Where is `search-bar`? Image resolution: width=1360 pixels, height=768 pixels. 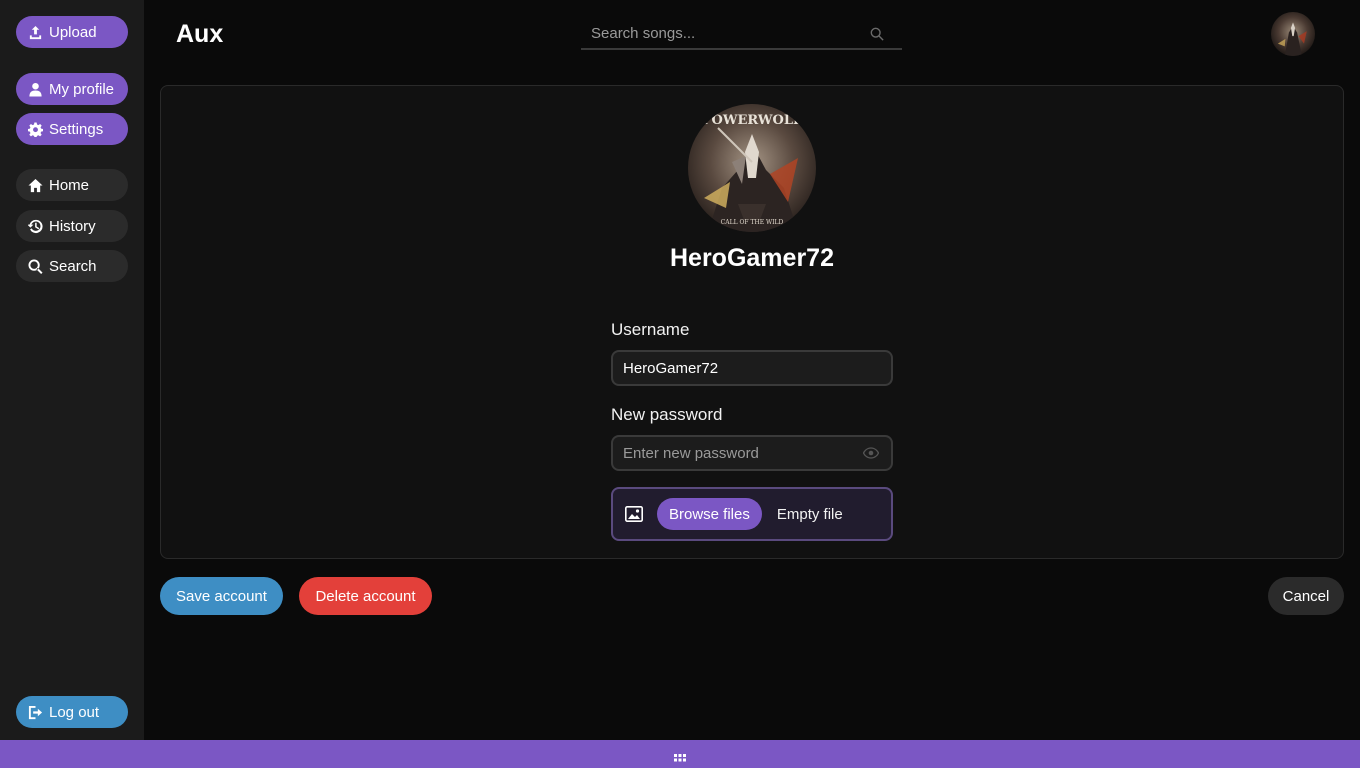
search-bar is located at coordinates (741, 34).